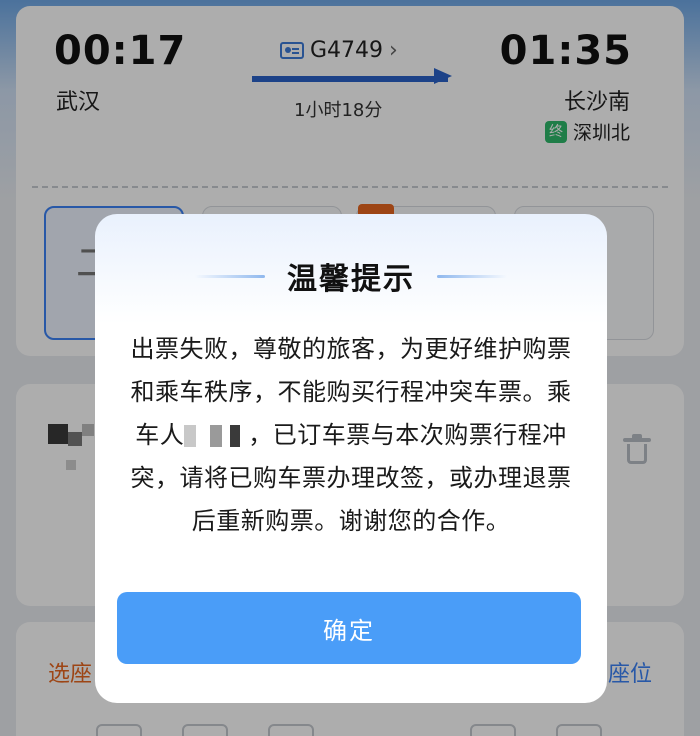  I want to click on dialog-title: 温馨提示, so click(351, 279).